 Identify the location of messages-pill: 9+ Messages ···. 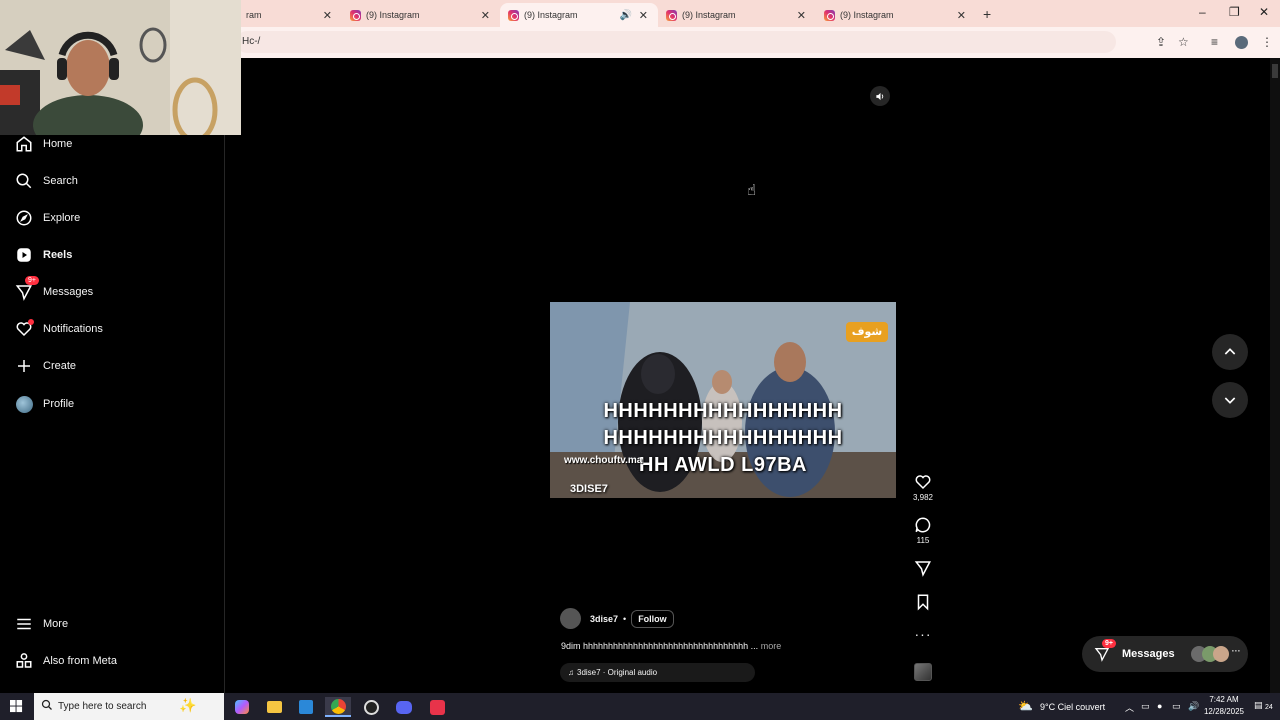
(1165, 654).